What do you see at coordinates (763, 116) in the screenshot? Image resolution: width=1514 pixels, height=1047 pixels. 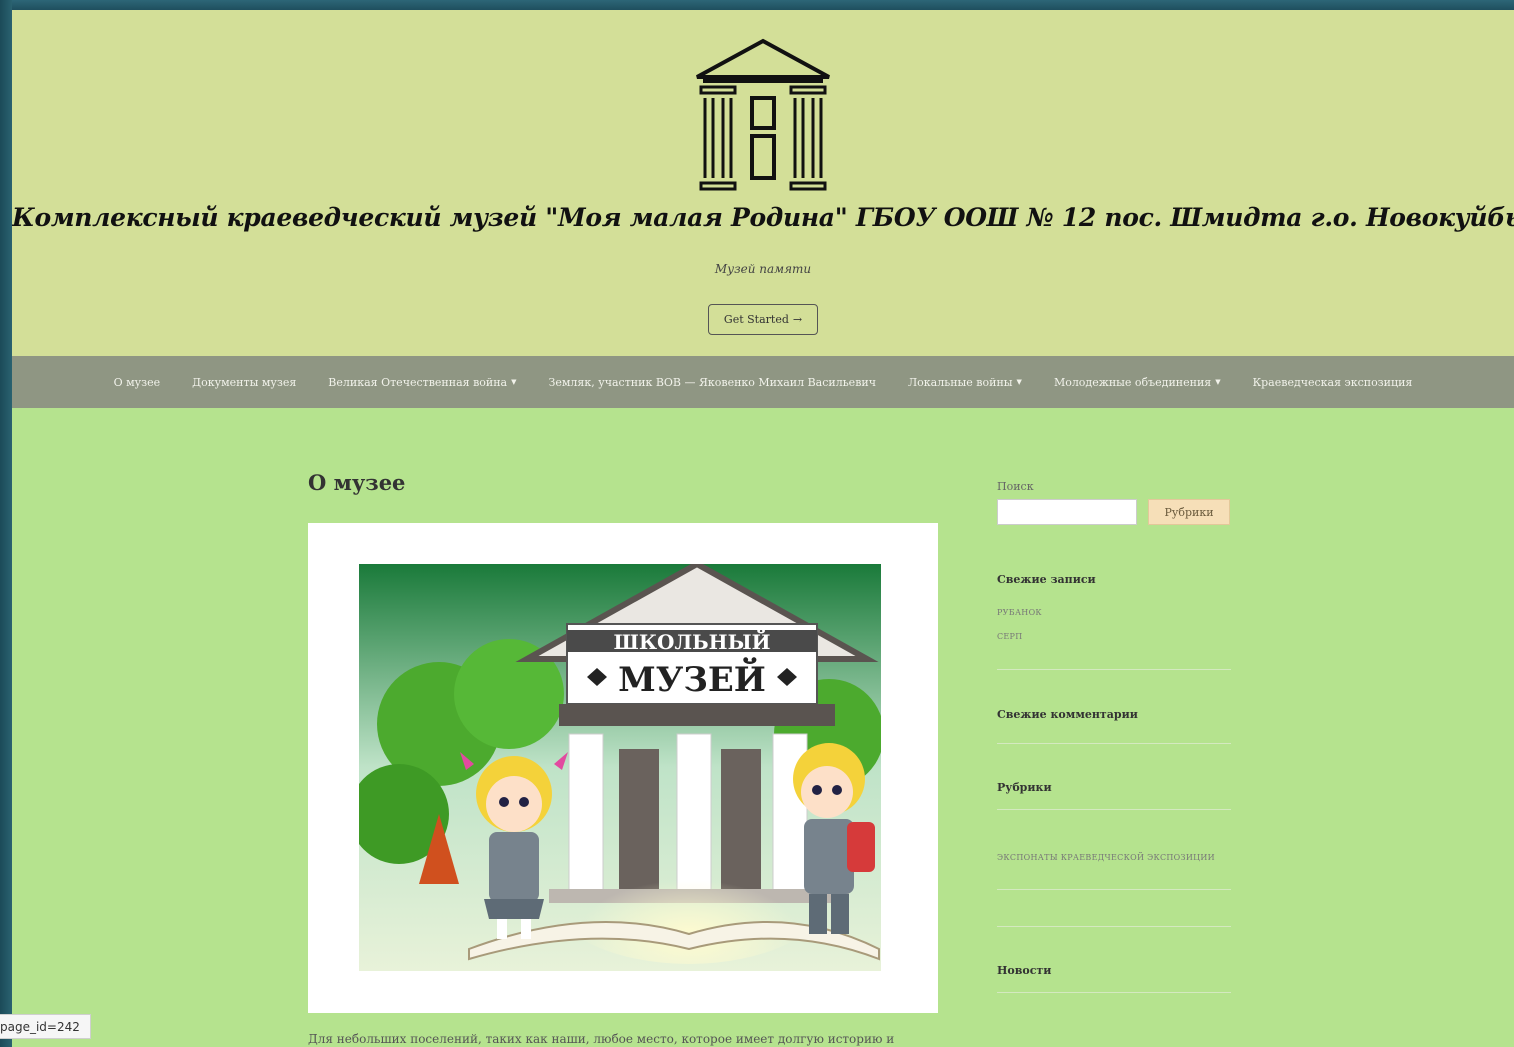 I see `museum-logo-icon` at bounding box center [763, 116].